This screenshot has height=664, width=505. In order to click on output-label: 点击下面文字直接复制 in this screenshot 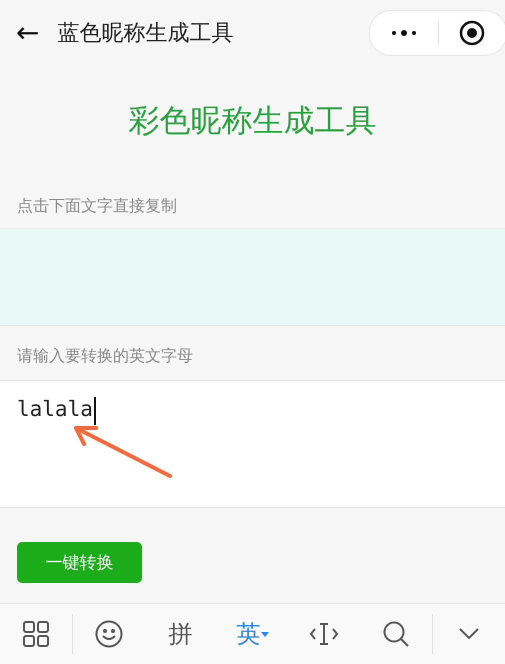, I will do `click(97, 206)`.